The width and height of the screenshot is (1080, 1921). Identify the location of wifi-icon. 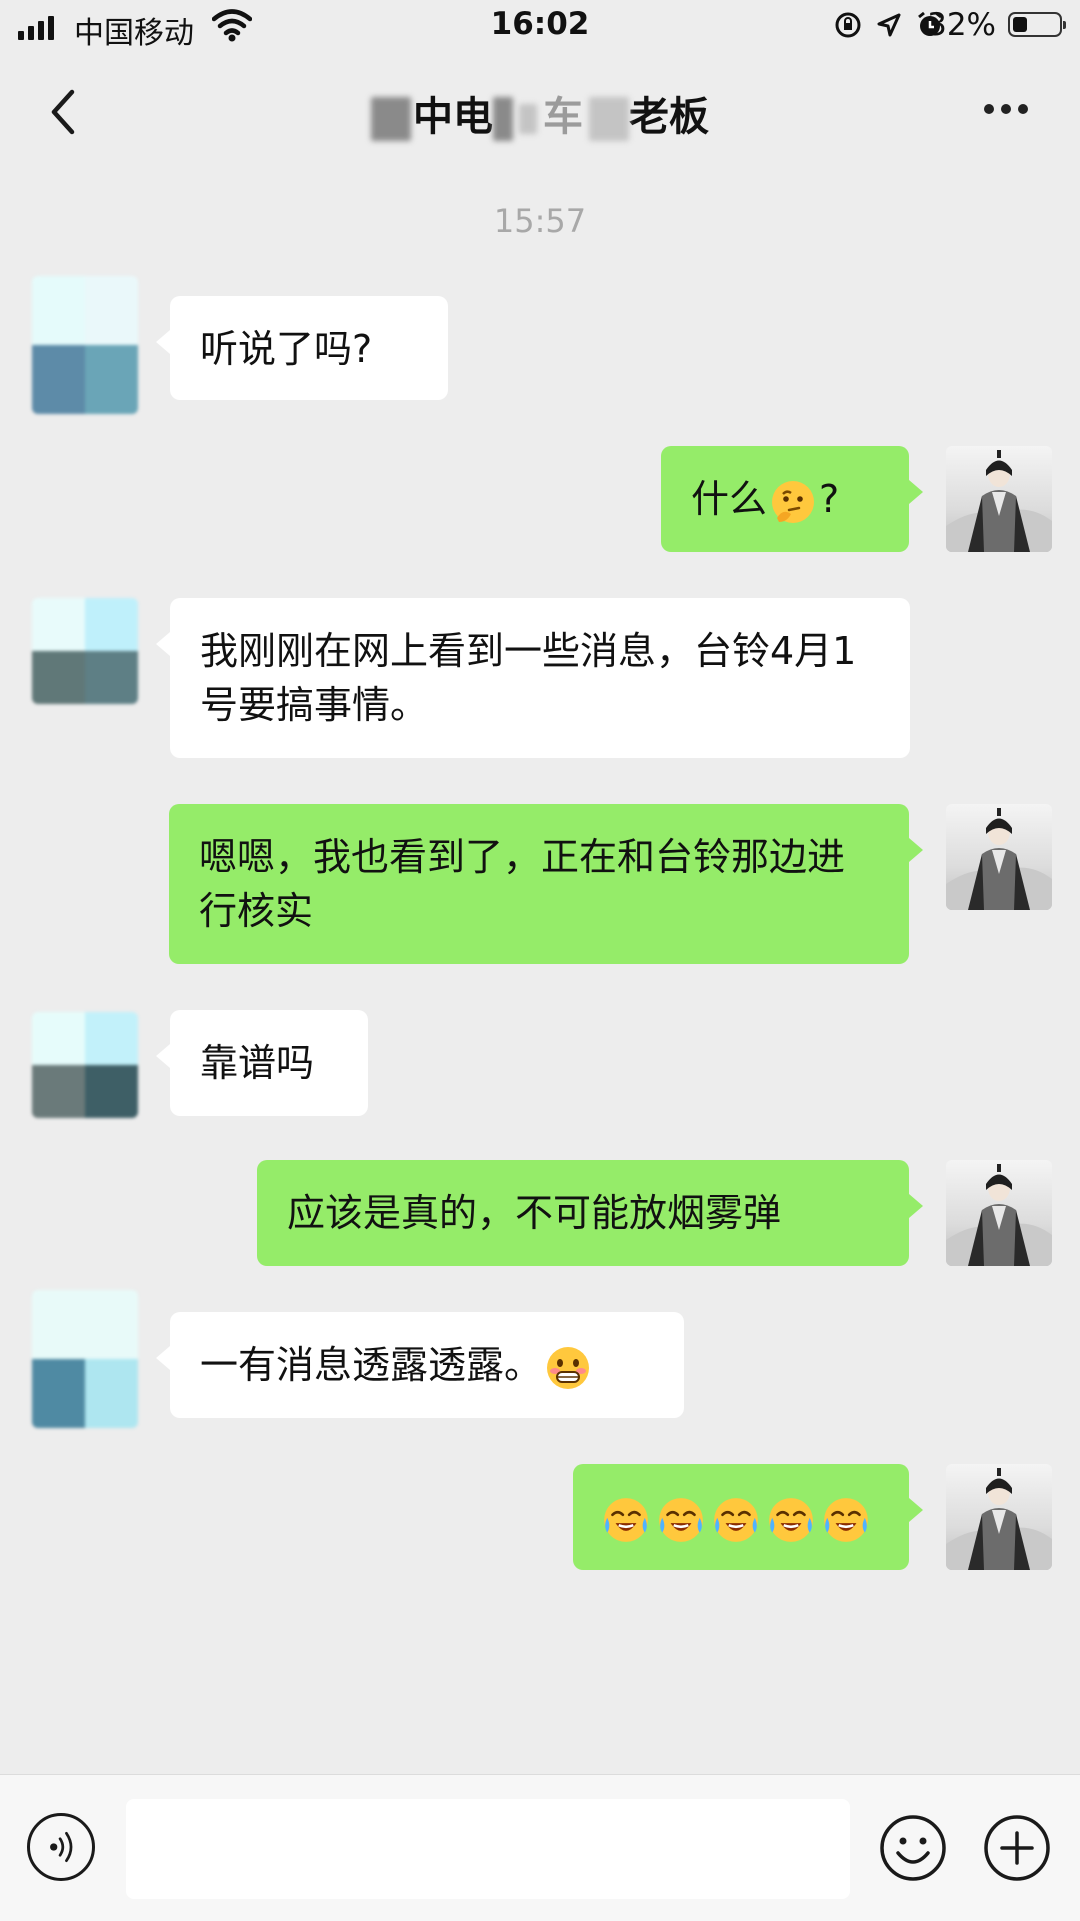
(232, 25).